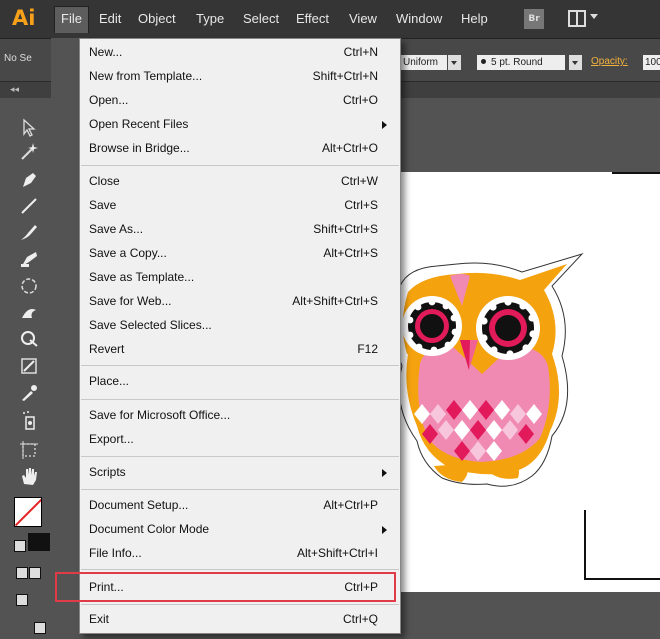 The image size is (660, 639). What do you see at coordinates (419, 18) in the screenshot?
I see `menu-window: Window` at bounding box center [419, 18].